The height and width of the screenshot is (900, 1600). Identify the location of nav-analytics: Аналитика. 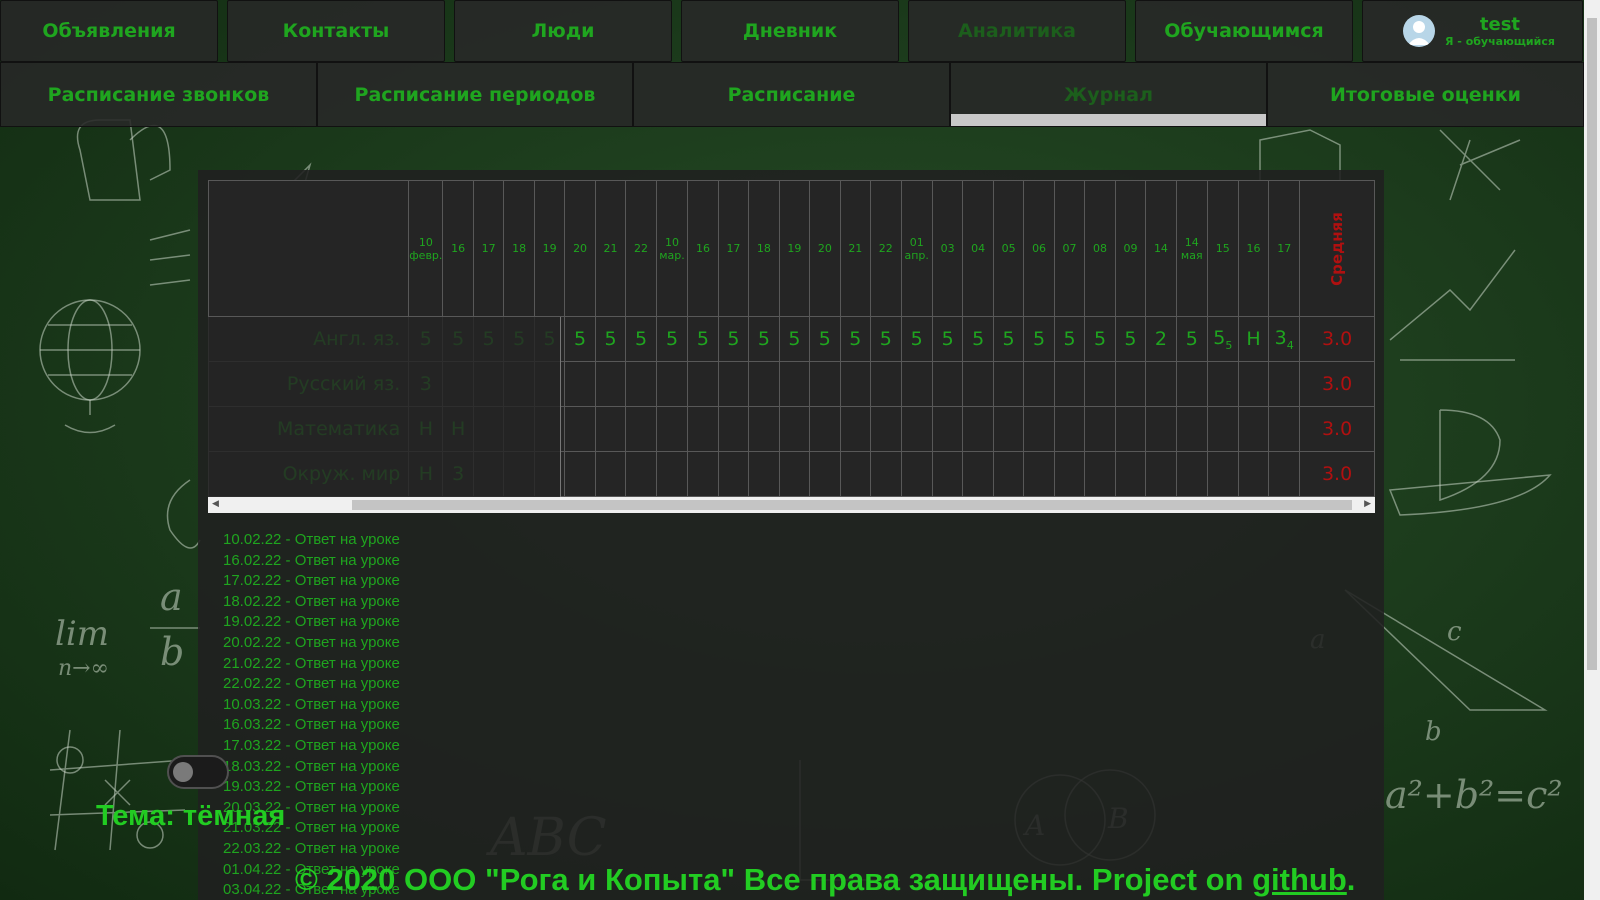
(1017, 31).